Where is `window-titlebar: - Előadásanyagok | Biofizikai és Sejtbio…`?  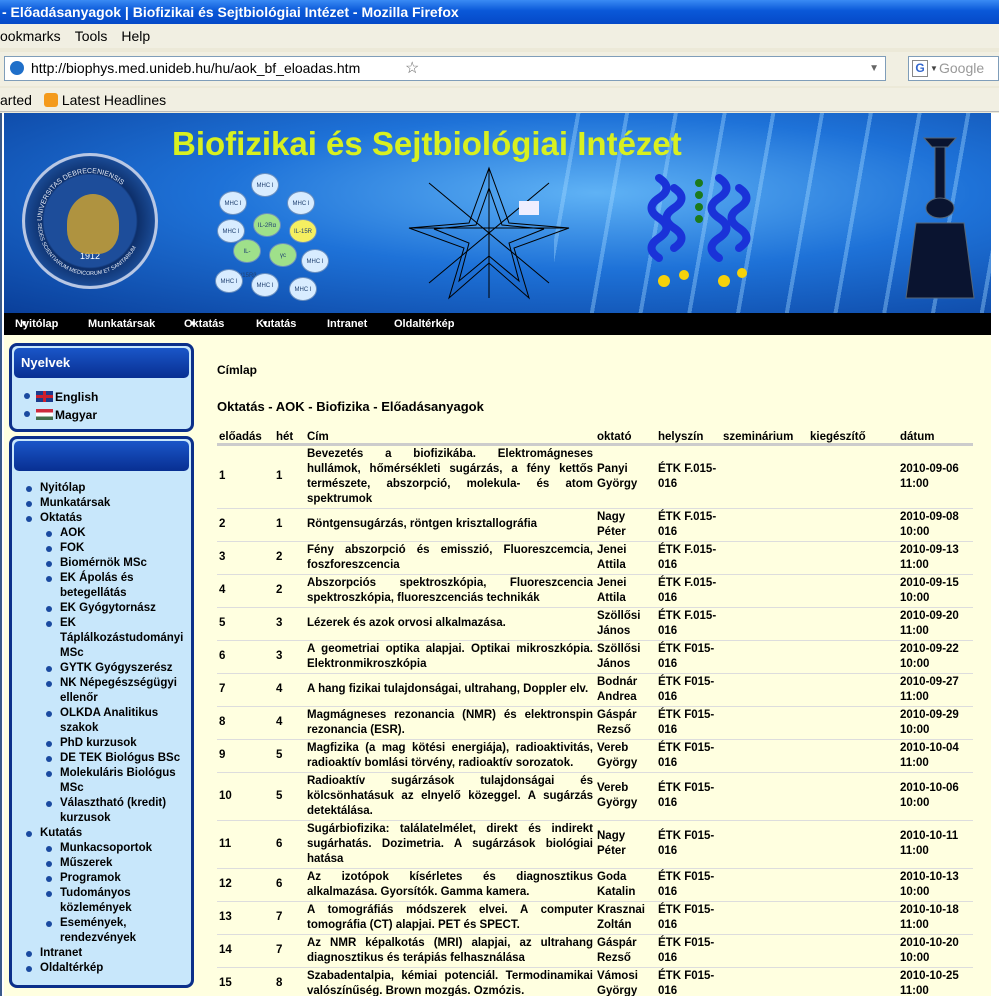 window-titlebar: - Előadásanyagok | Biofizikai és Sejtbio… is located at coordinates (499, 12).